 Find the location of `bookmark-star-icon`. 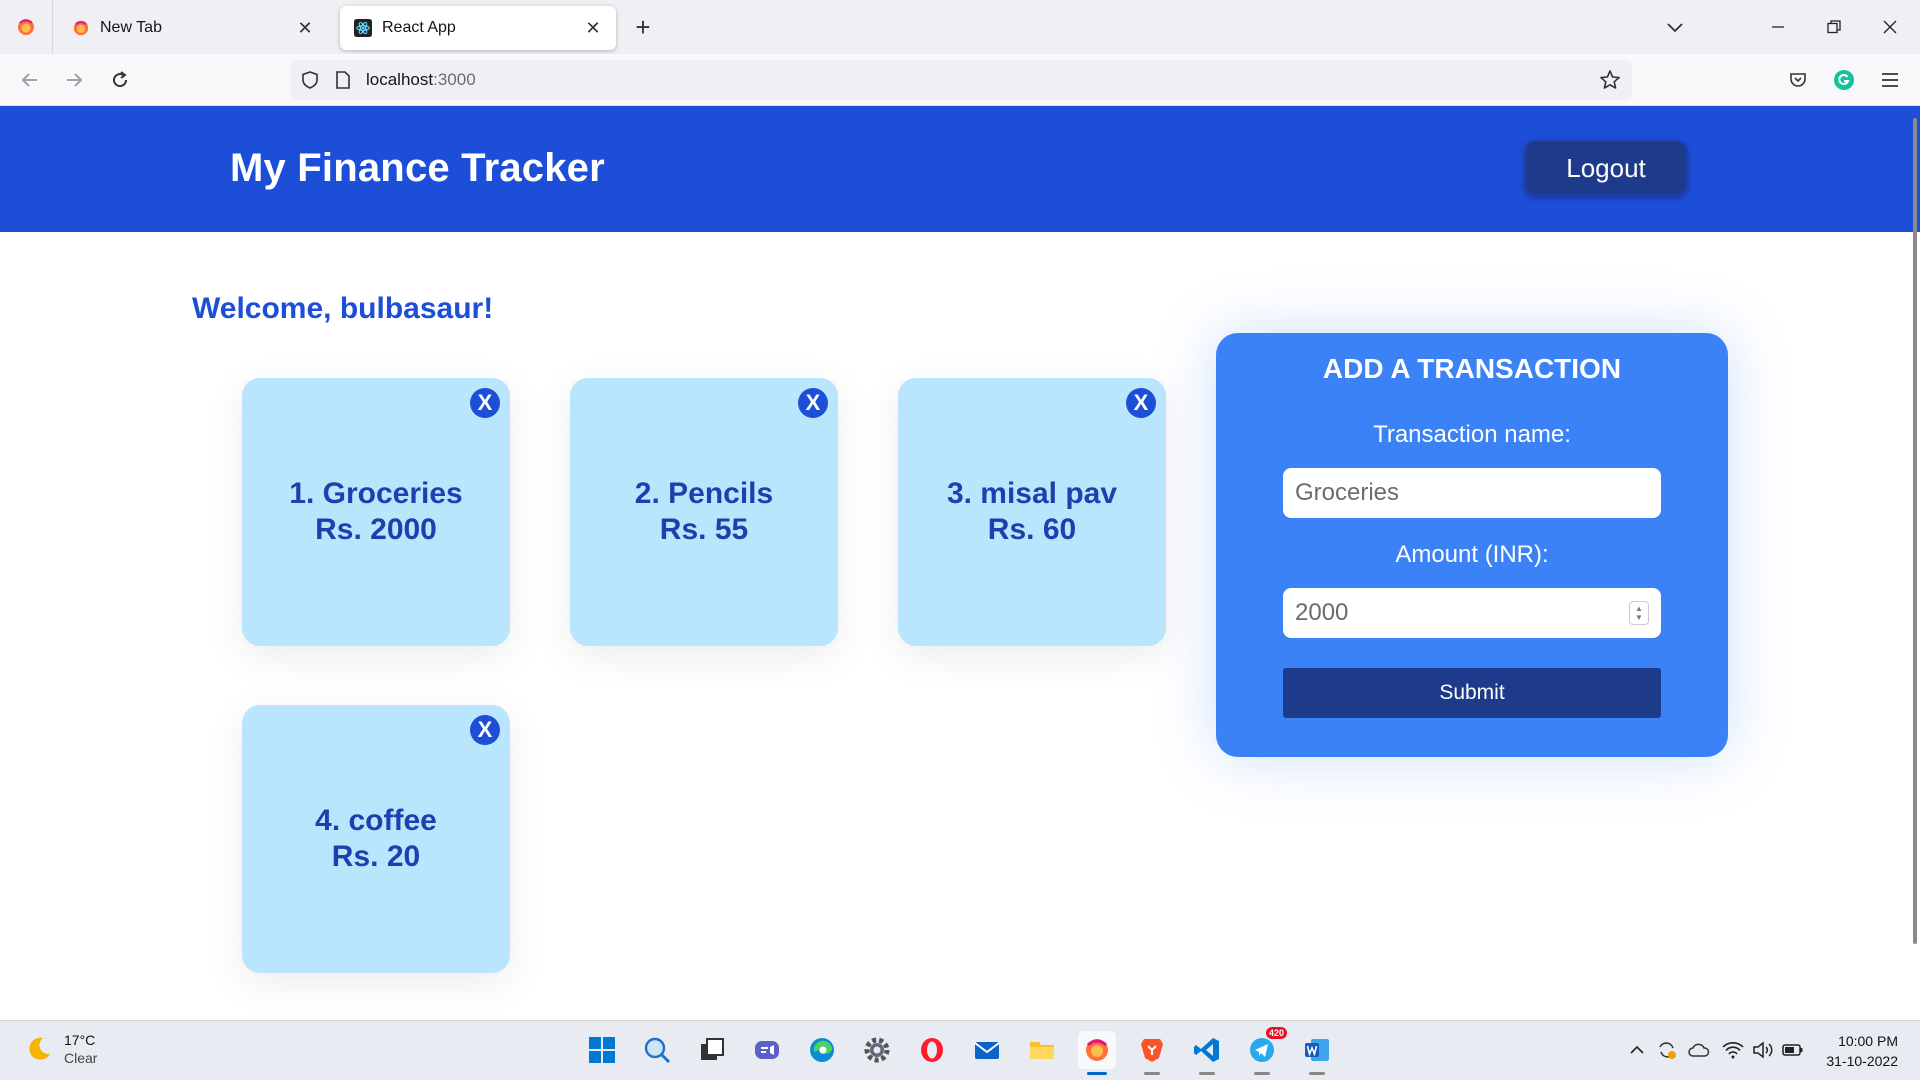

bookmark-star-icon is located at coordinates (1610, 80).